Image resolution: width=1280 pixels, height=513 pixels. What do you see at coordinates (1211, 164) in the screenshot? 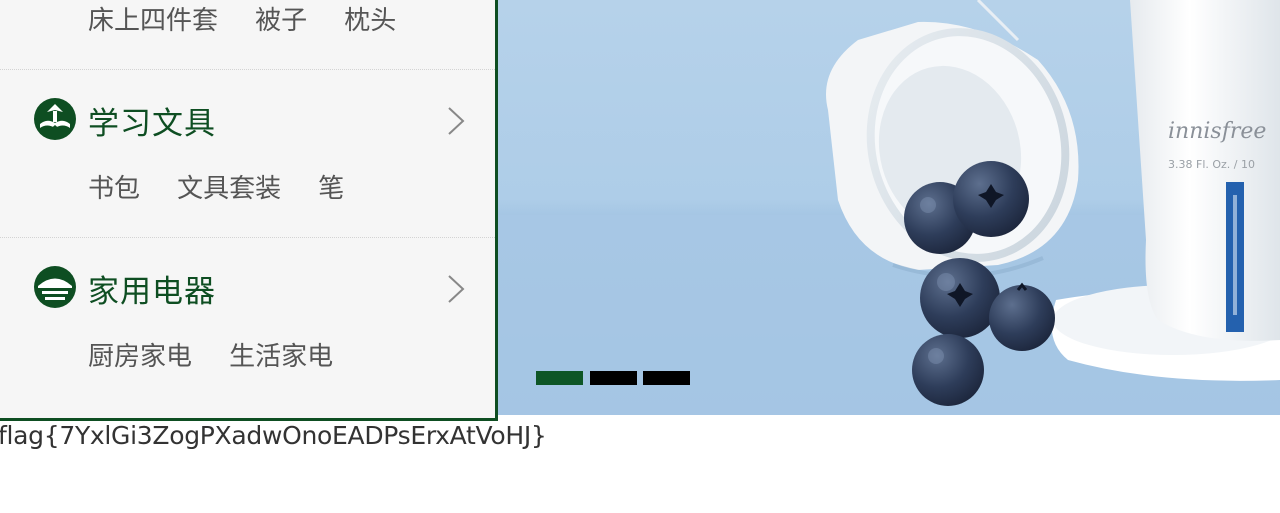
I see `svg-text: 3.38 Fl. Oz. / 10` at bounding box center [1211, 164].